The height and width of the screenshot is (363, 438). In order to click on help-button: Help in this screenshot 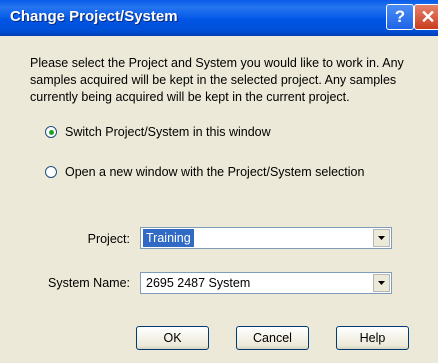, I will do `click(372, 338)`.